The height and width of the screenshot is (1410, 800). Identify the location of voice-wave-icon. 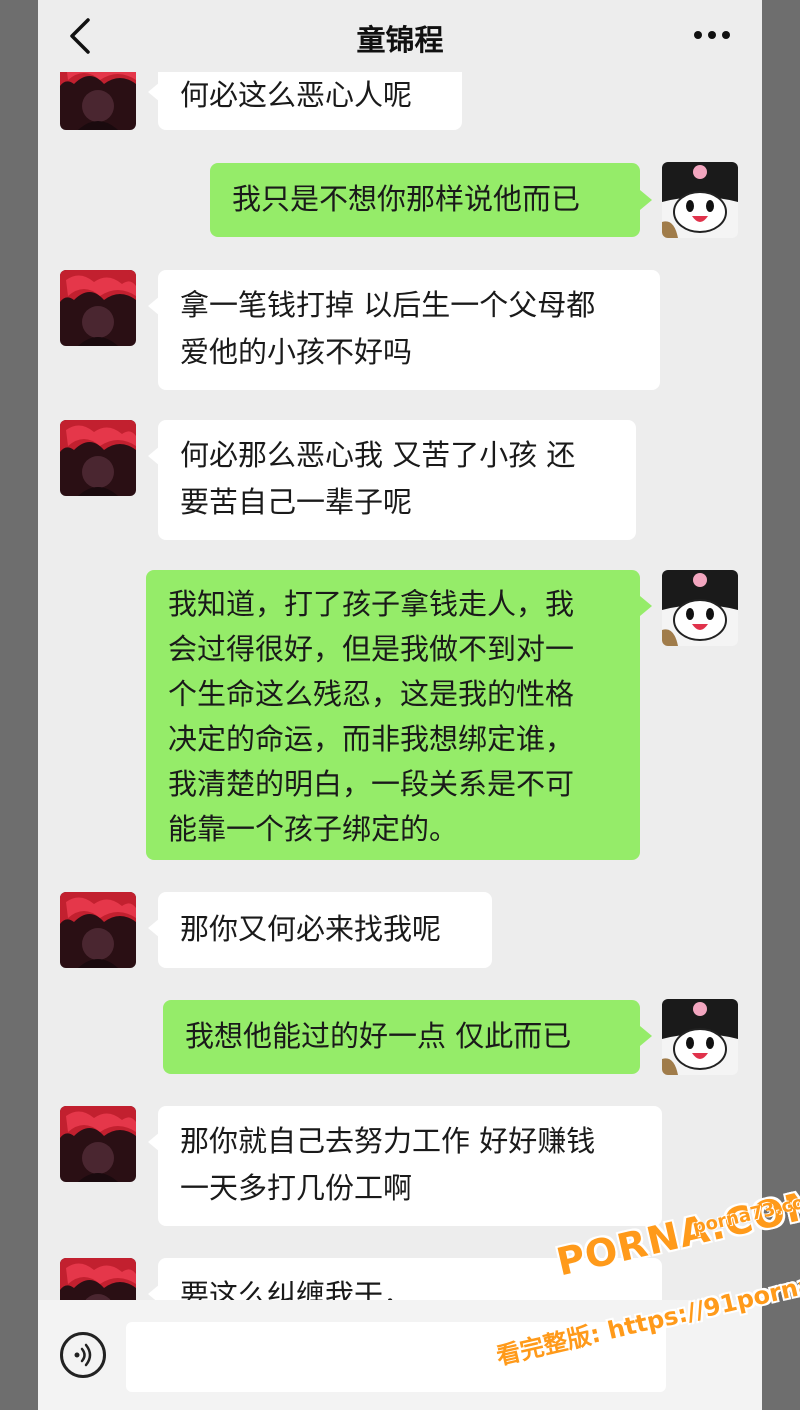
(83, 1355).